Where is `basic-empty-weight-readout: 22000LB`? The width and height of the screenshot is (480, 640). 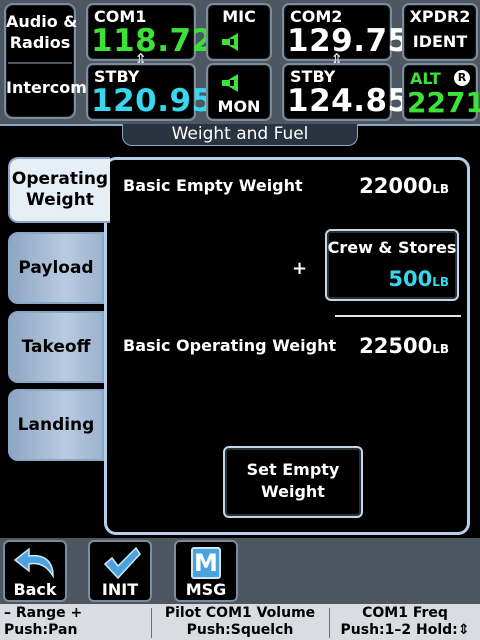
basic-empty-weight-readout: 22000LB is located at coordinates (404, 186).